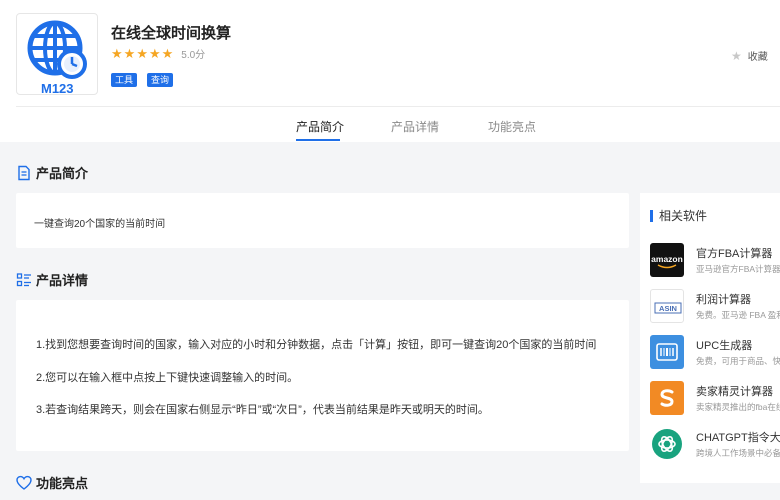 The height and width of the screenshot is (500, 780). I want to click on related-heading: 相关软件, so click(683, 216).